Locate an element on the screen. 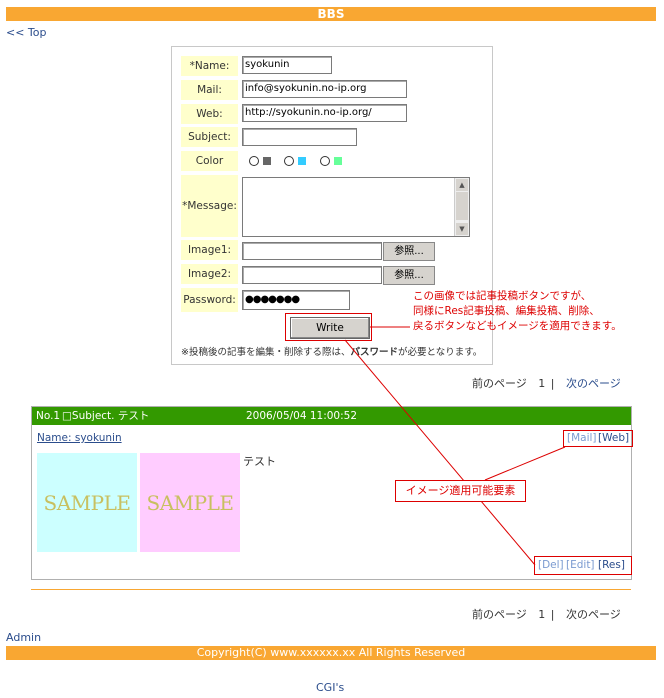 The image size is (664, 698). connector-res is located at coordinates (440, 452).